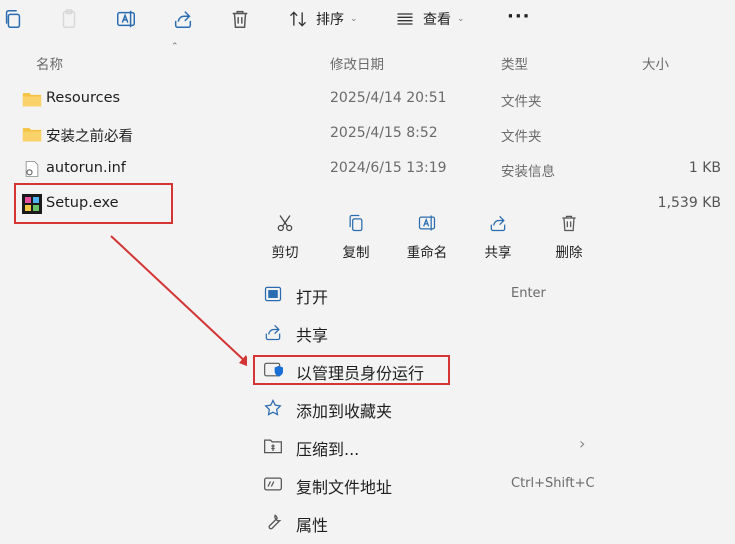  What do you see at coordinates (367, 20) in the screenshot?
I see `command-bar: 排序 ⌄ 查看 ⌄ ···` at bounding box center [367, 20].